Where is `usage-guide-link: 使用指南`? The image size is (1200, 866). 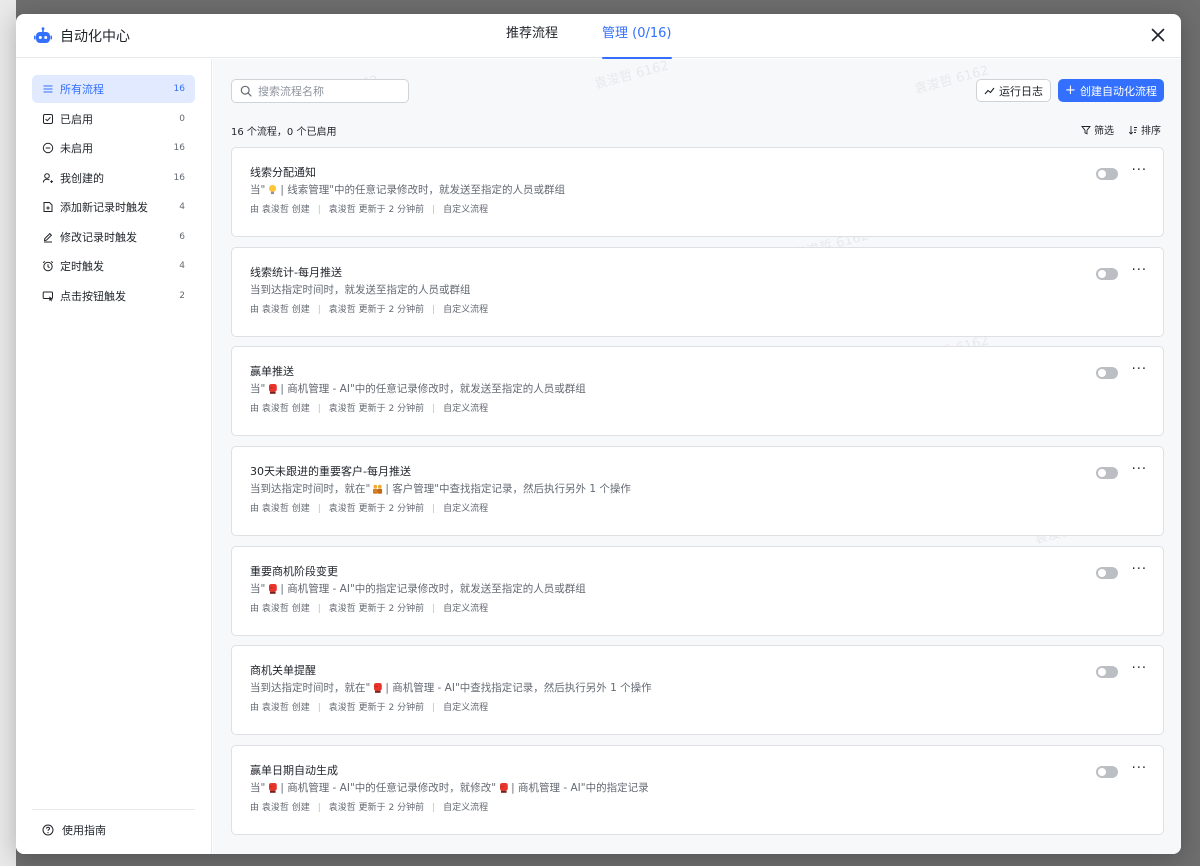 usage-guide-link: 使用指南 is located at coordinates (113, 823).